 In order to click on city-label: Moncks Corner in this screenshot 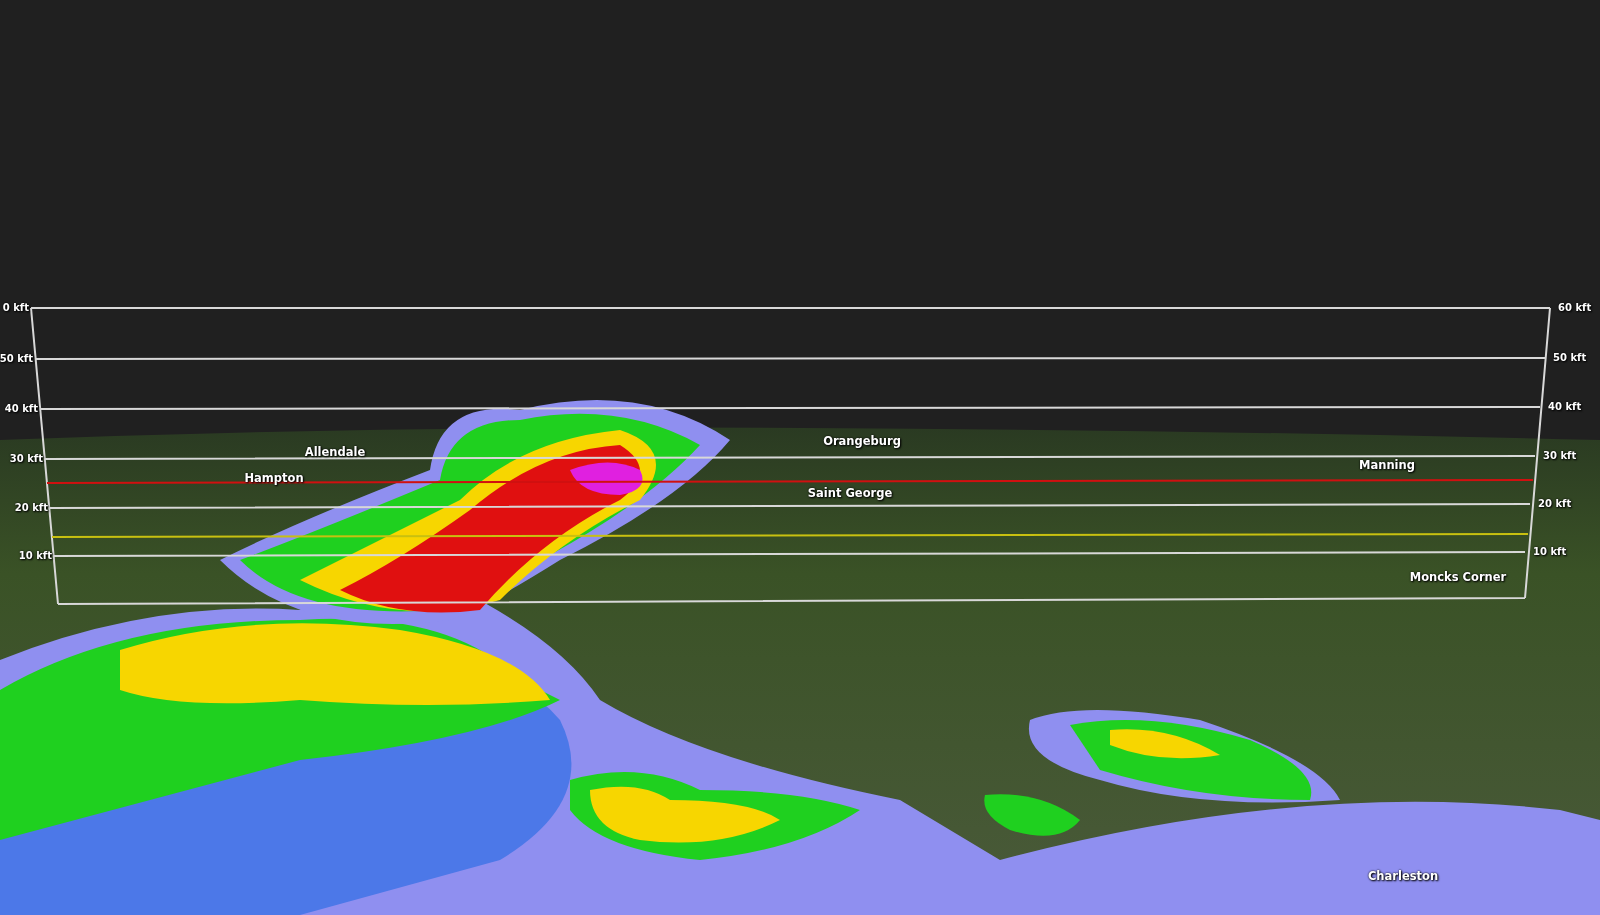, I will do `click(1458, 577)`.